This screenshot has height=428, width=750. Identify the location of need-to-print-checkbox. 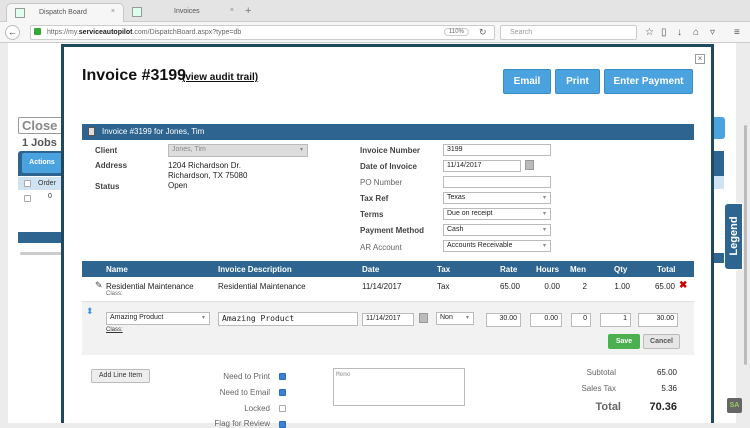
(282, 376).